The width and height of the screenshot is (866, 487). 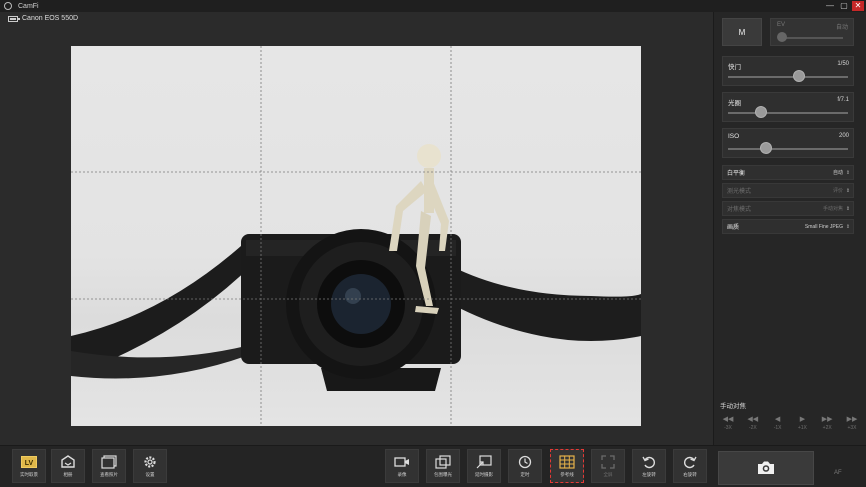 I want to click on focus-step-button: ▶▶ +3X, so click(x=852, y=423).